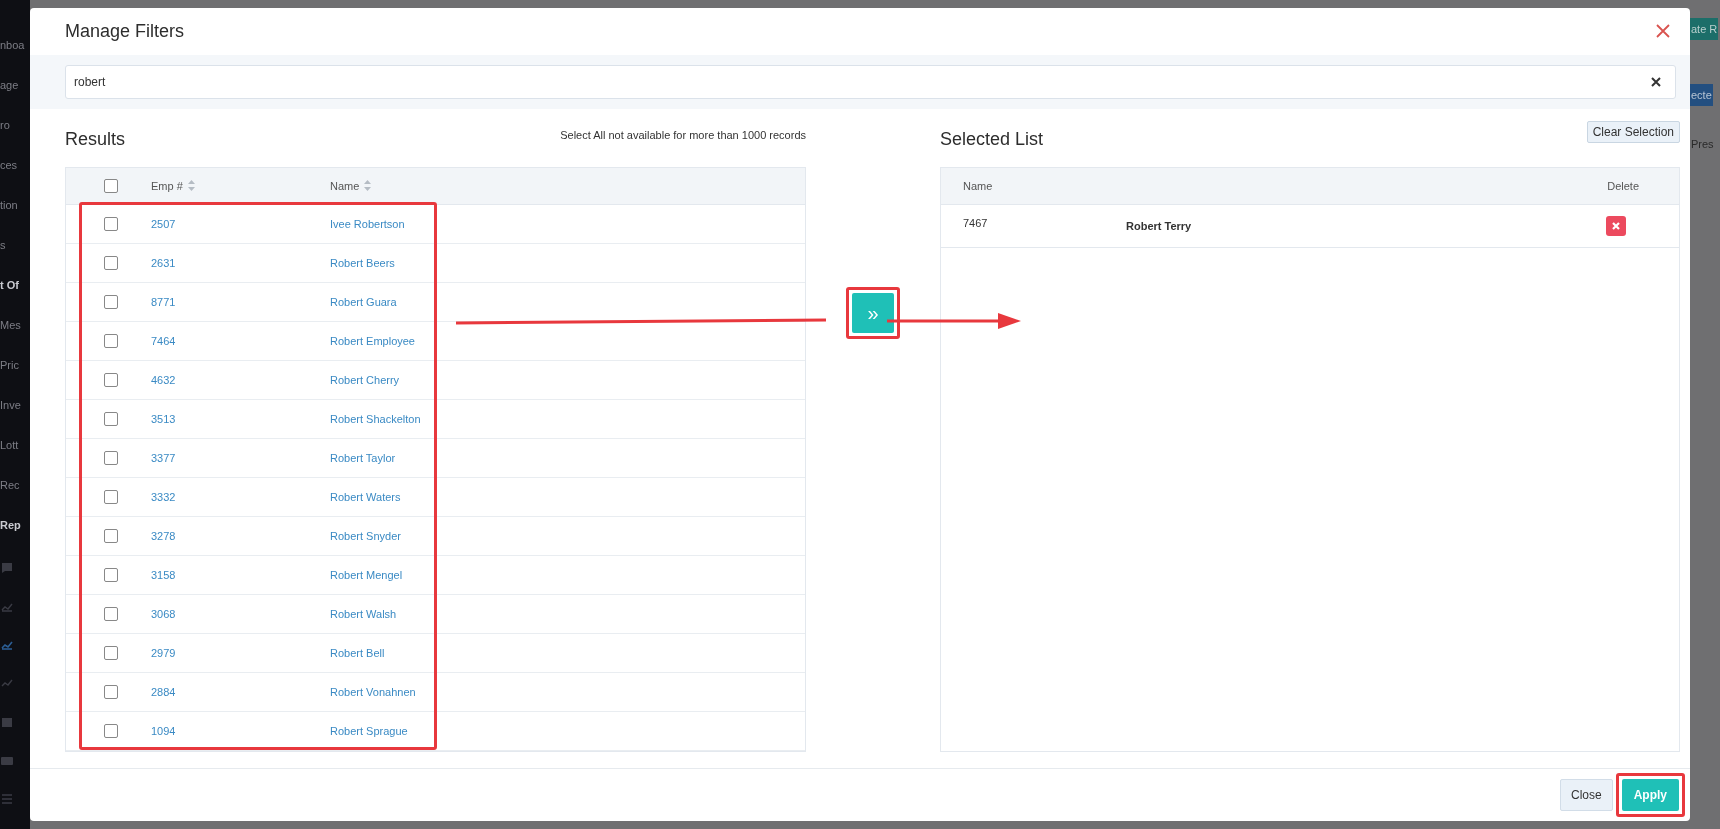 This screenshot has height=829, width=1720. What do you see at coordinates (10, 285) in the screenshot?
I see `sidebar-item: t Of` at bounding box center [10, 285].